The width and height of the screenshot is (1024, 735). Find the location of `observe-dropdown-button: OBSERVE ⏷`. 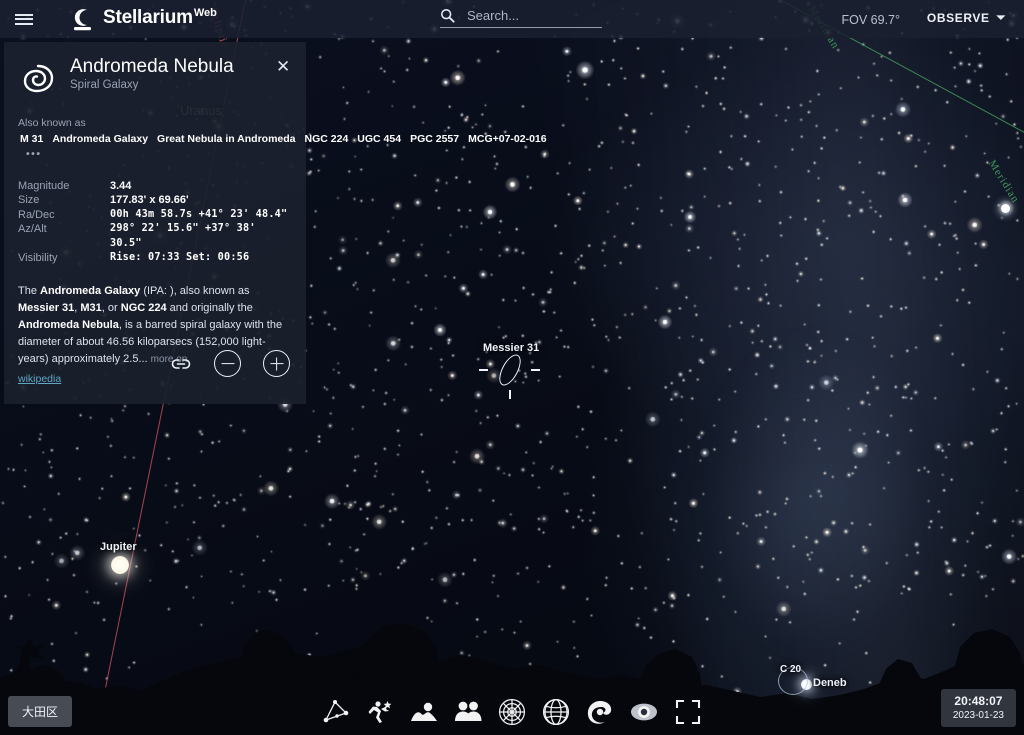

observe-dropdown-button: OBSERVE ⏷ is located at coordinates (966, 18).